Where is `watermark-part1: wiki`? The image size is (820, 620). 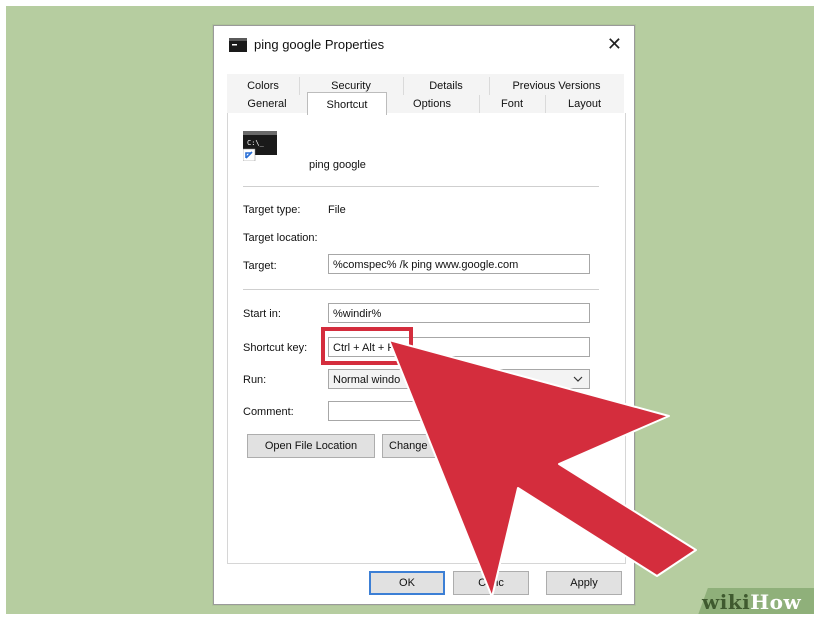
watermark-part1: wiki is located at coordinates (726, 602).